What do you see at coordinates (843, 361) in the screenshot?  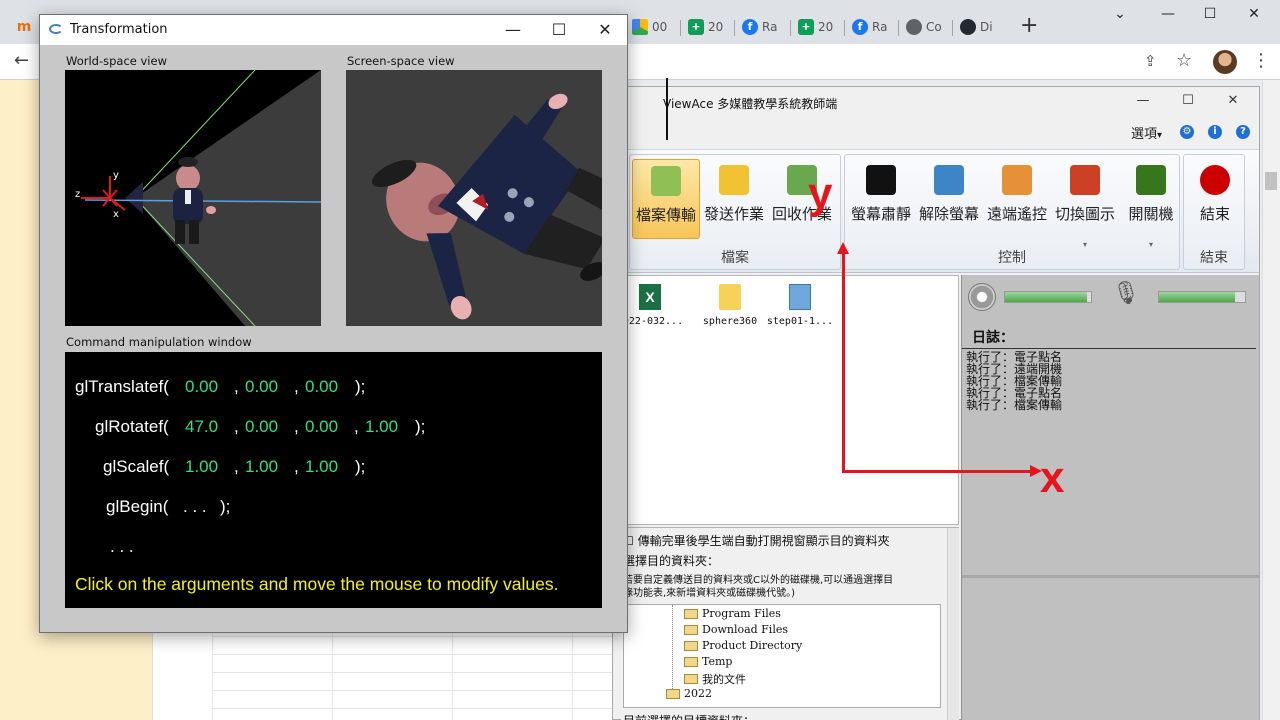 I see `y-axis-arrow` at bounding box center [843, 361].